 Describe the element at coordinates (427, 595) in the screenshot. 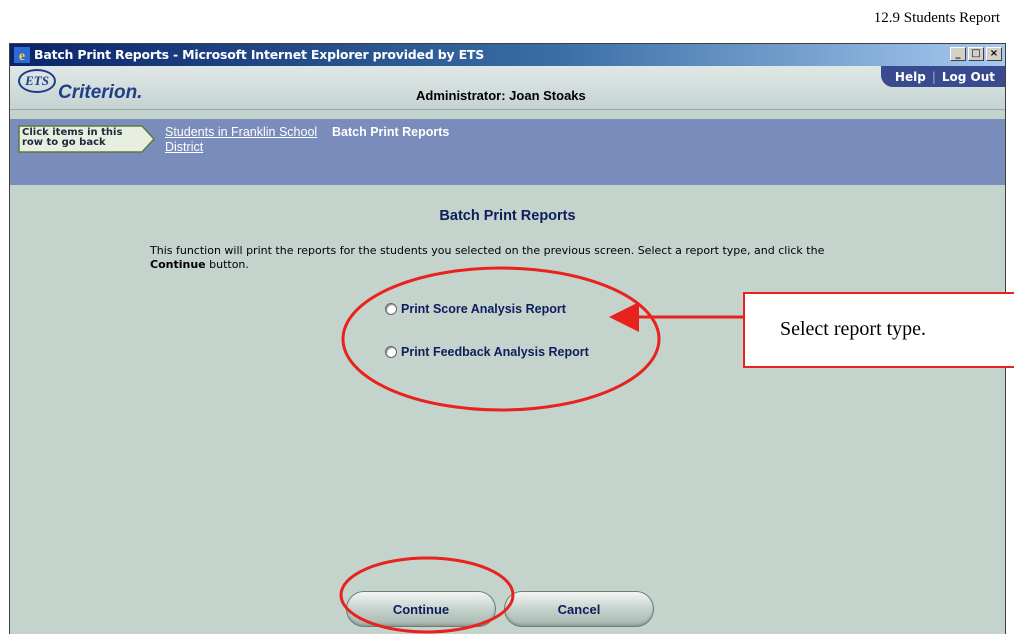

I see `highlight-ellipse-continue` at that location.